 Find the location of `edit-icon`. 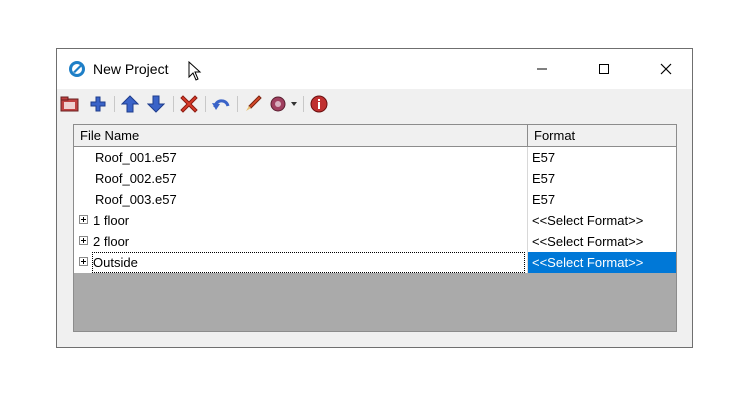

edit-icon is located at coordinates (254, 103).